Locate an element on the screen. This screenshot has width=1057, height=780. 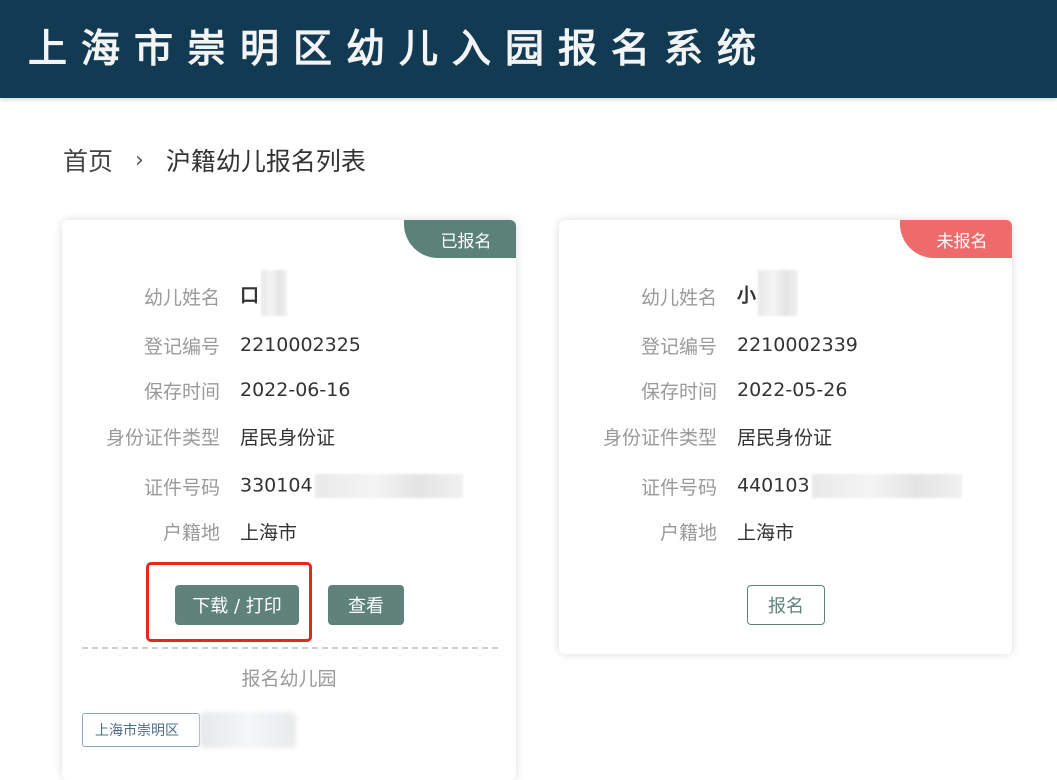
field-row-id-number: 证件号码 440103 is located at coordinates (760, 486).